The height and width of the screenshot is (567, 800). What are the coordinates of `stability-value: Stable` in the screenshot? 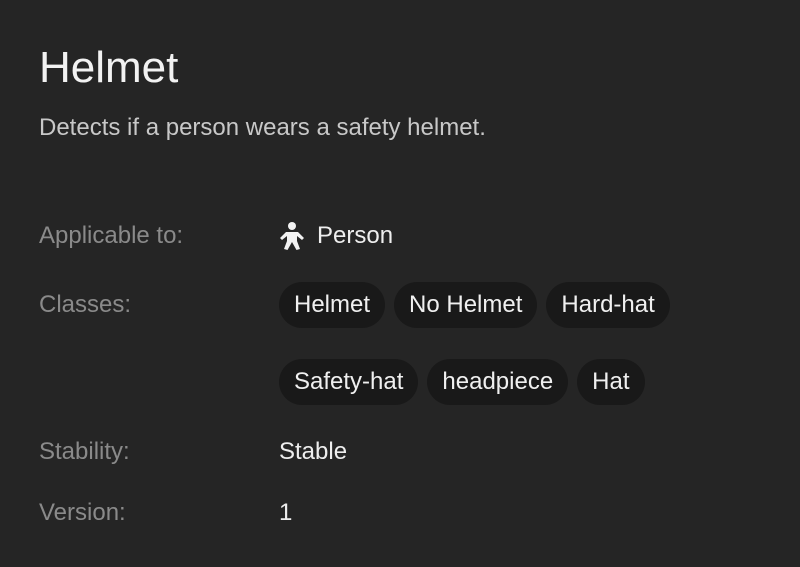 It's located at (313, 451).